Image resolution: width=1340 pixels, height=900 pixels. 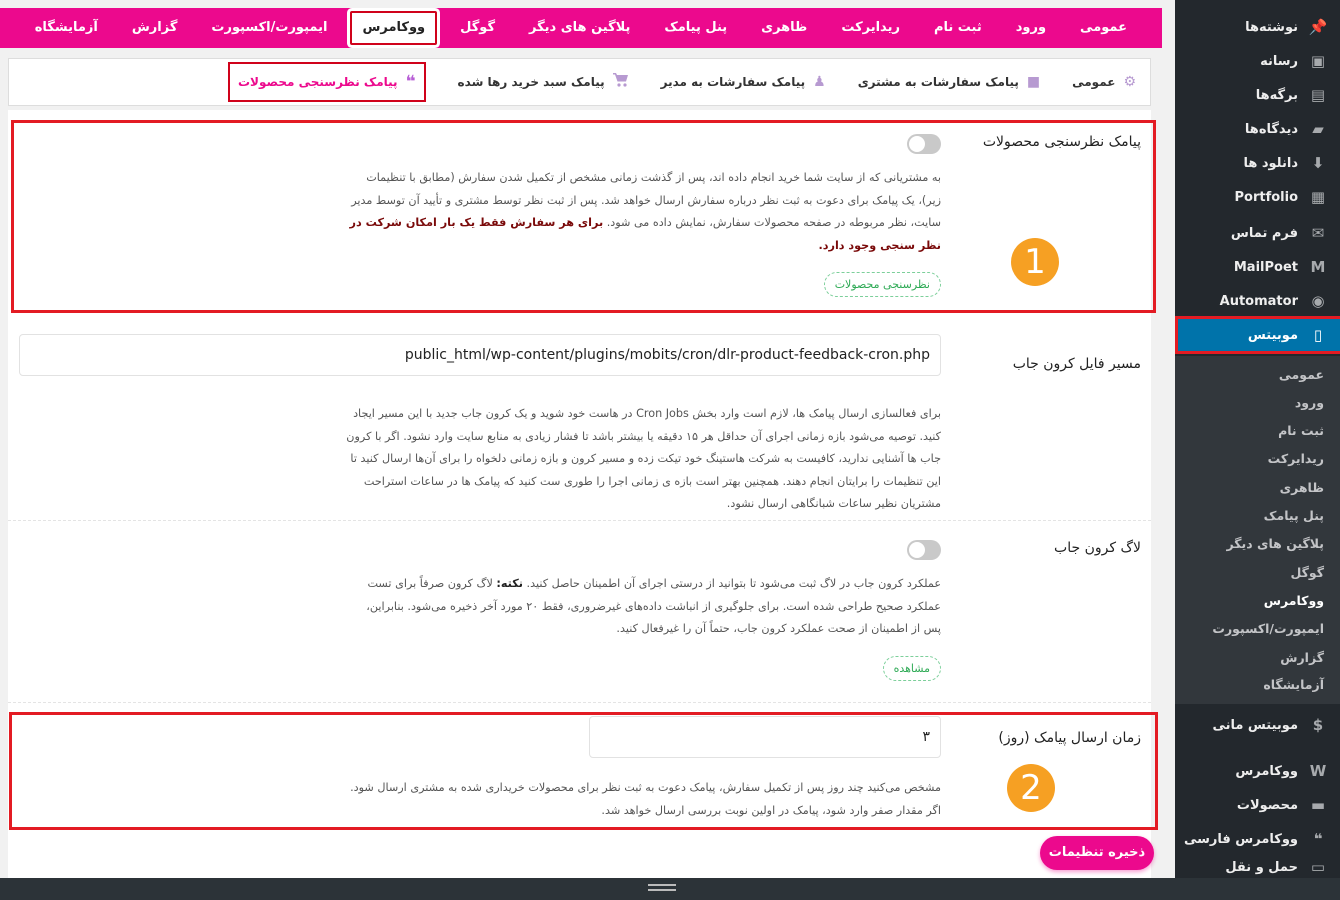 I want to click on menu-mailpoet: M MailPoet, so click(x=1257, y=267).